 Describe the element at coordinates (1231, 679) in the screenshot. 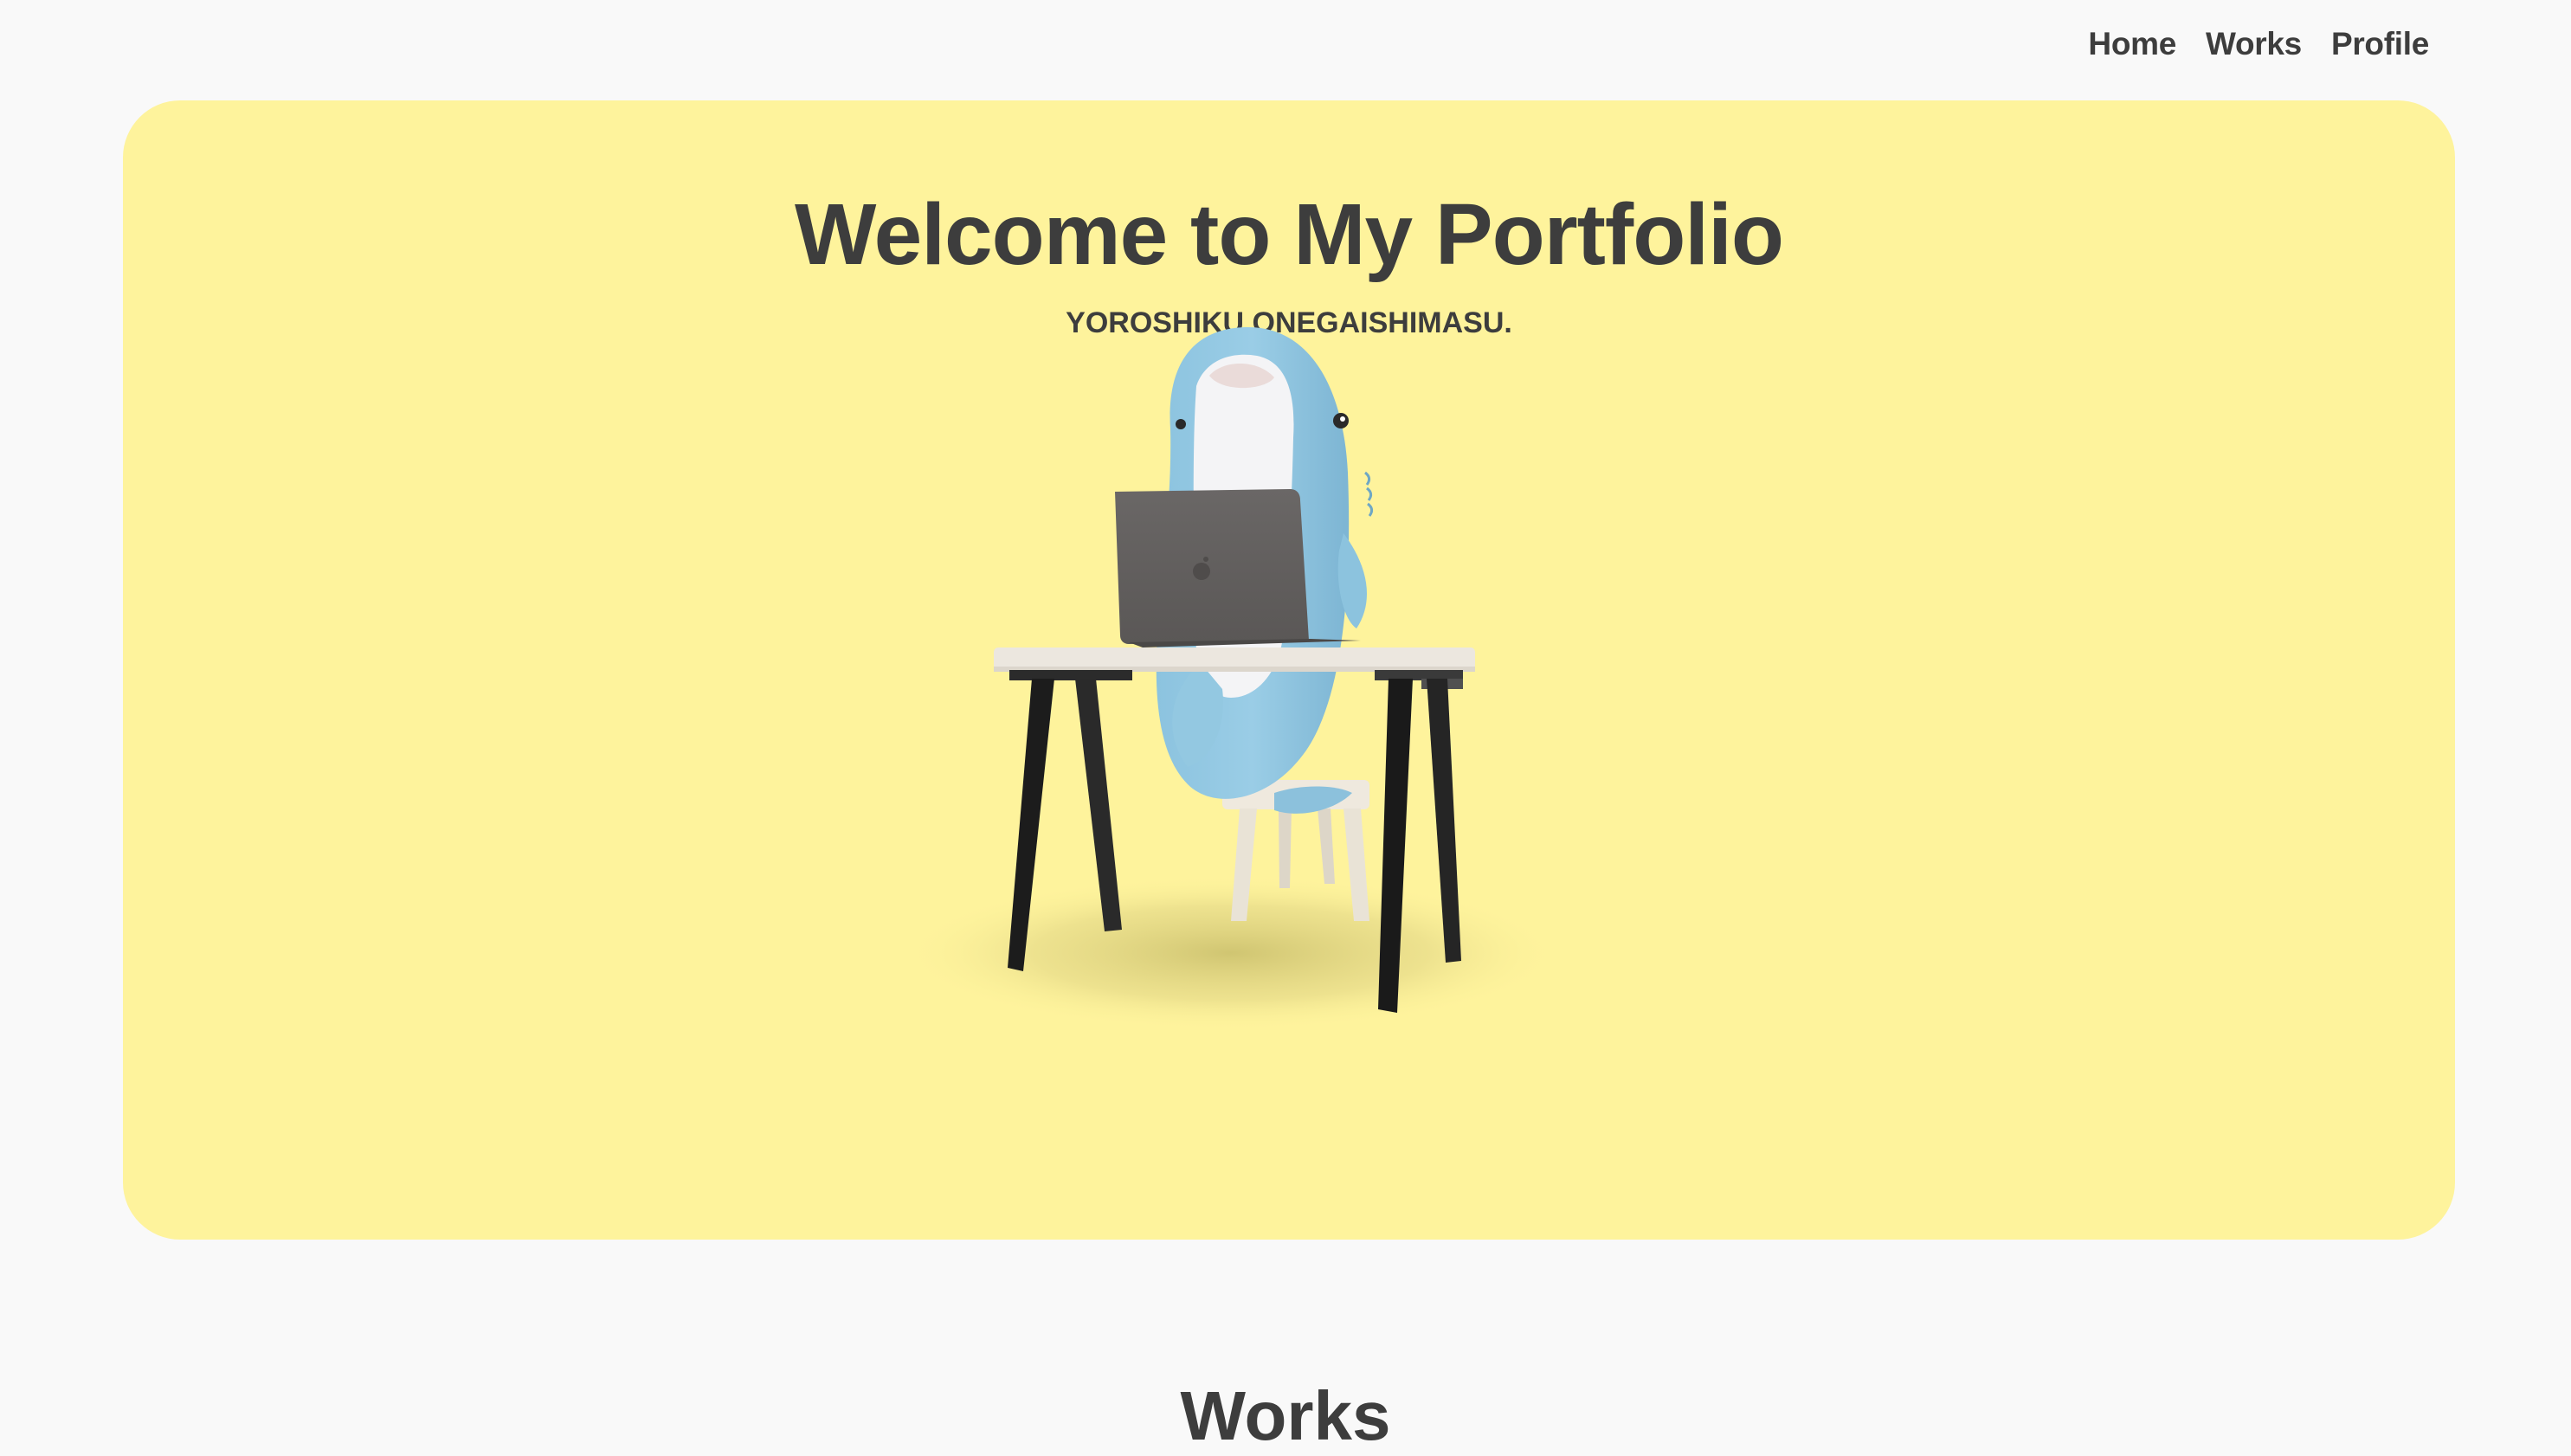

I see `hero-illustration` at that location.